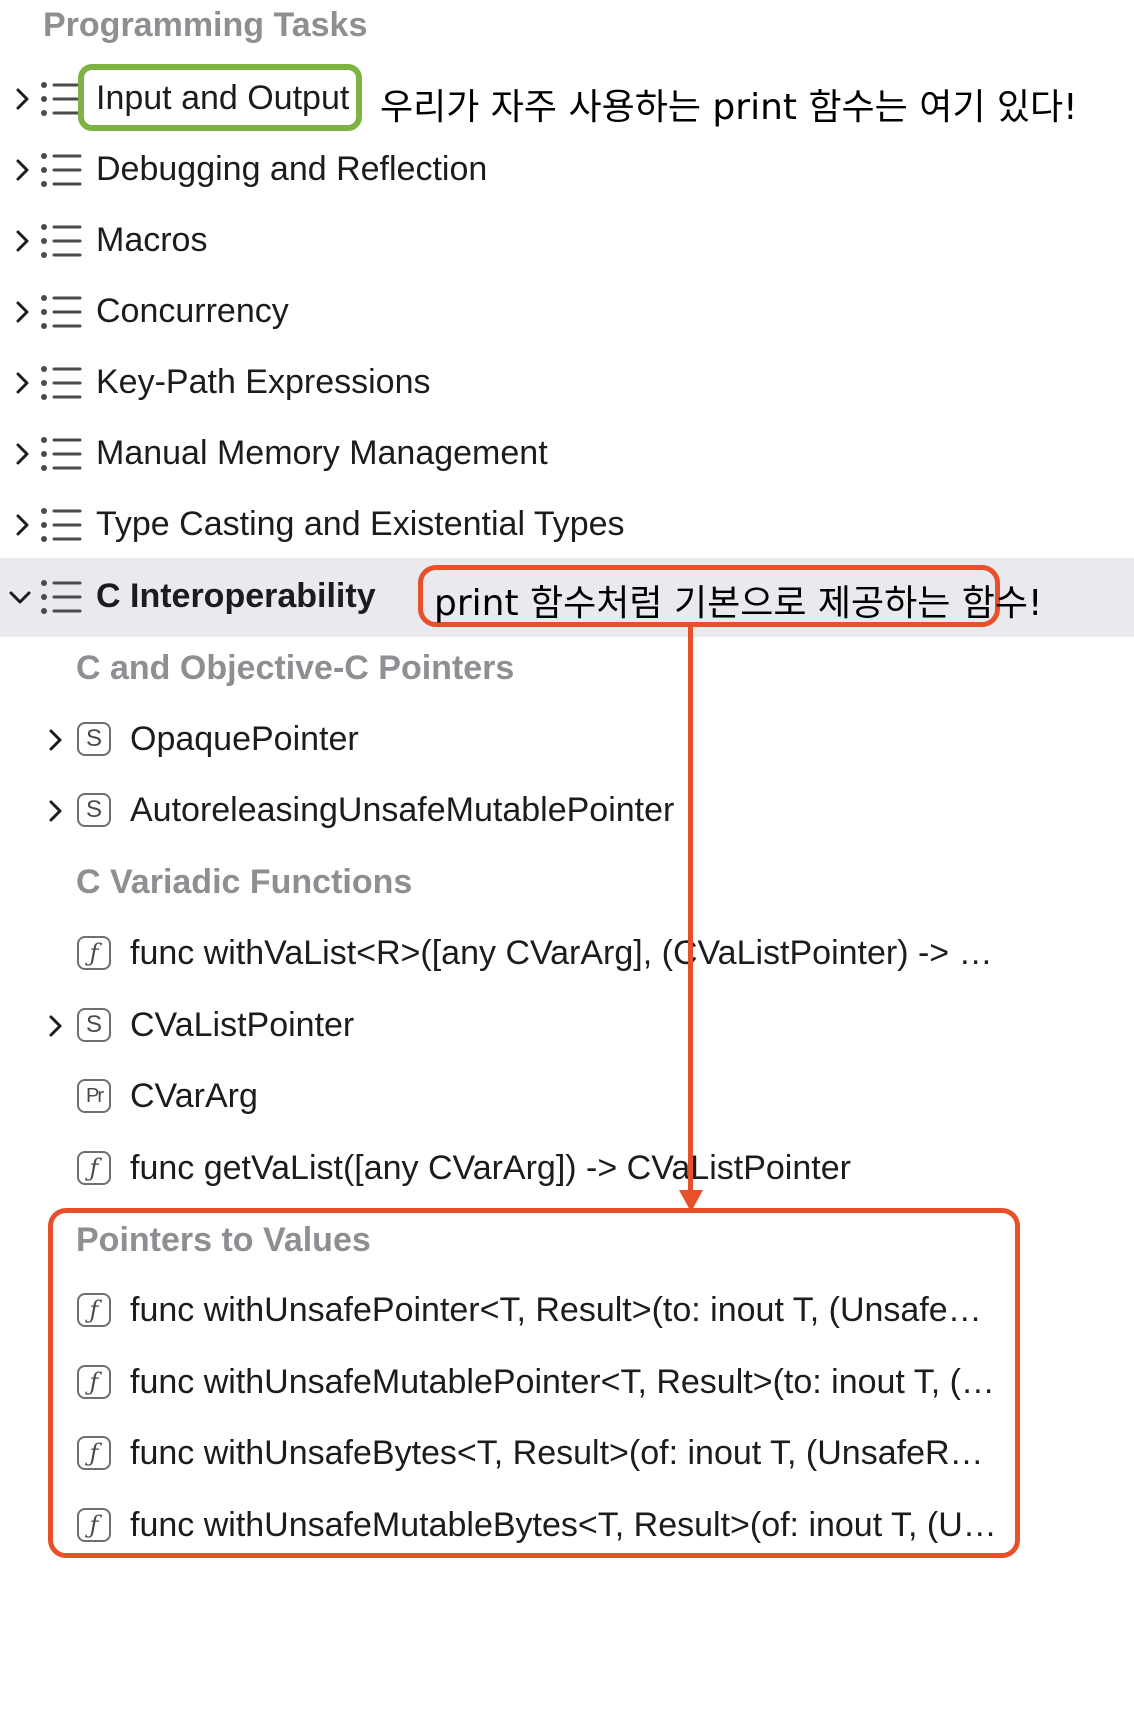 The width and height of the screenshot is (1134, 1732). What do you see at coordinates (292, 169) in the screenshot?
I see `list-item-label: Debugging and Reflection` at bounding box center [292, 169].